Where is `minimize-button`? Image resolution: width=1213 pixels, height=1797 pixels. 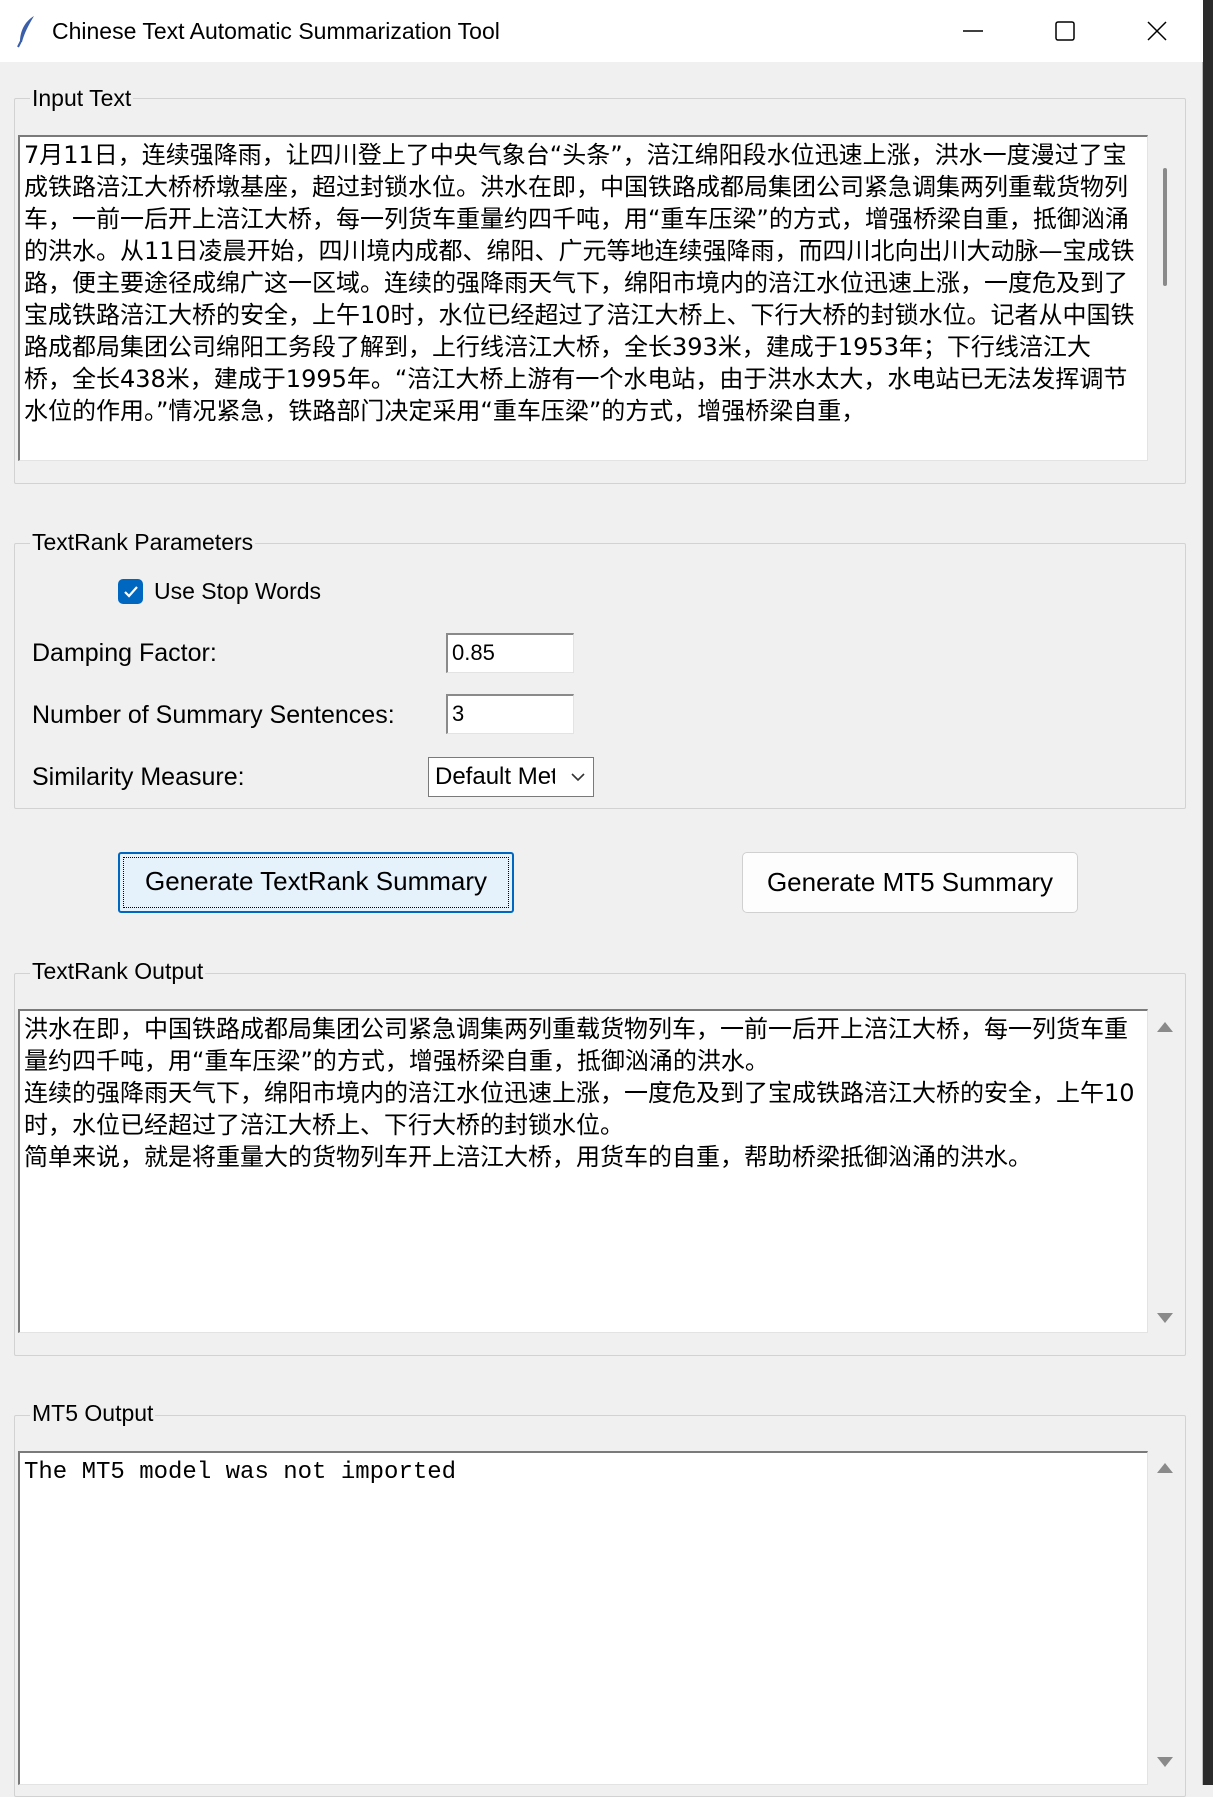 minimize-button is located at coordinates (973, 31).